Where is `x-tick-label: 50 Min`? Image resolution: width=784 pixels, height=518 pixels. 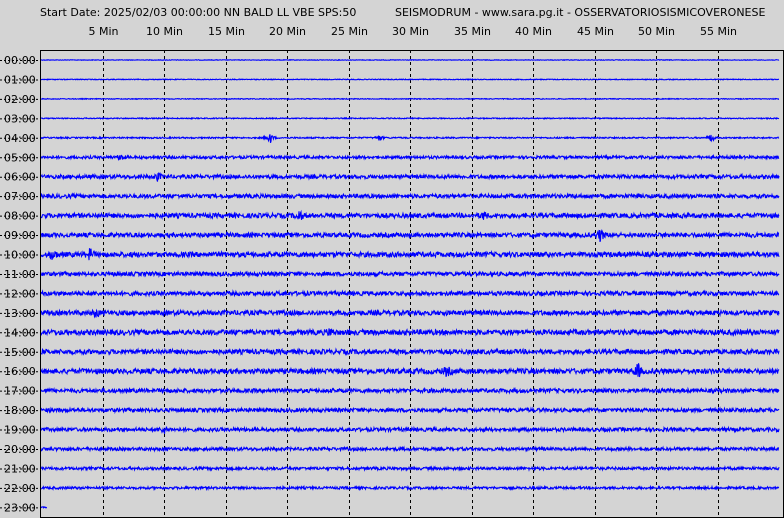
x-tick-label: 50 Min is located at coordinates (656, 31).